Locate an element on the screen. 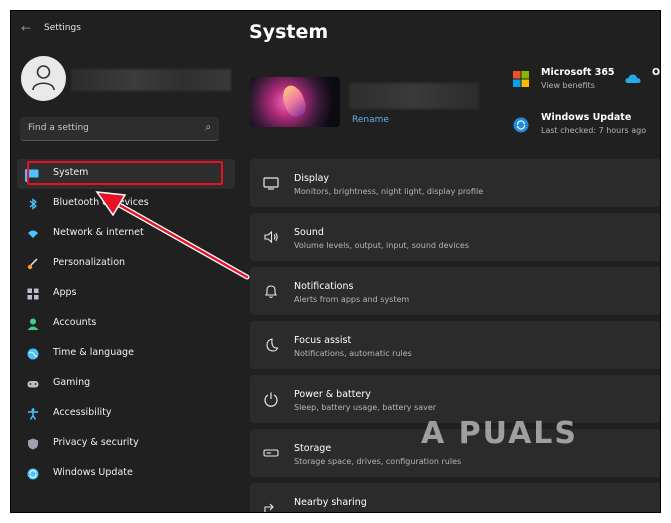 The height and width of the screenshot is (523, 671). annotation-arrow is located at coordinates (172, 235).